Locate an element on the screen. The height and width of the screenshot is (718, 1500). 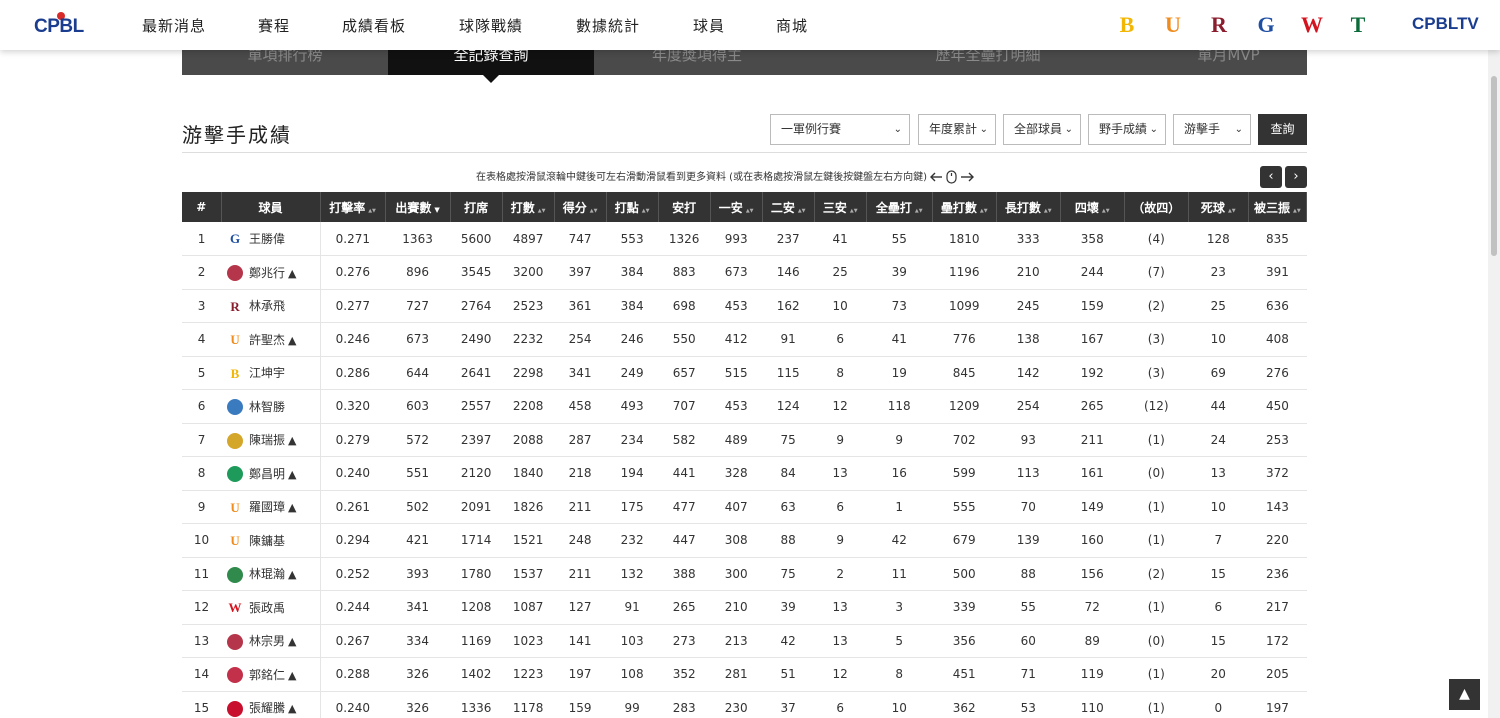
nav-item: 最新消息 is located at coordinates (174, 25).